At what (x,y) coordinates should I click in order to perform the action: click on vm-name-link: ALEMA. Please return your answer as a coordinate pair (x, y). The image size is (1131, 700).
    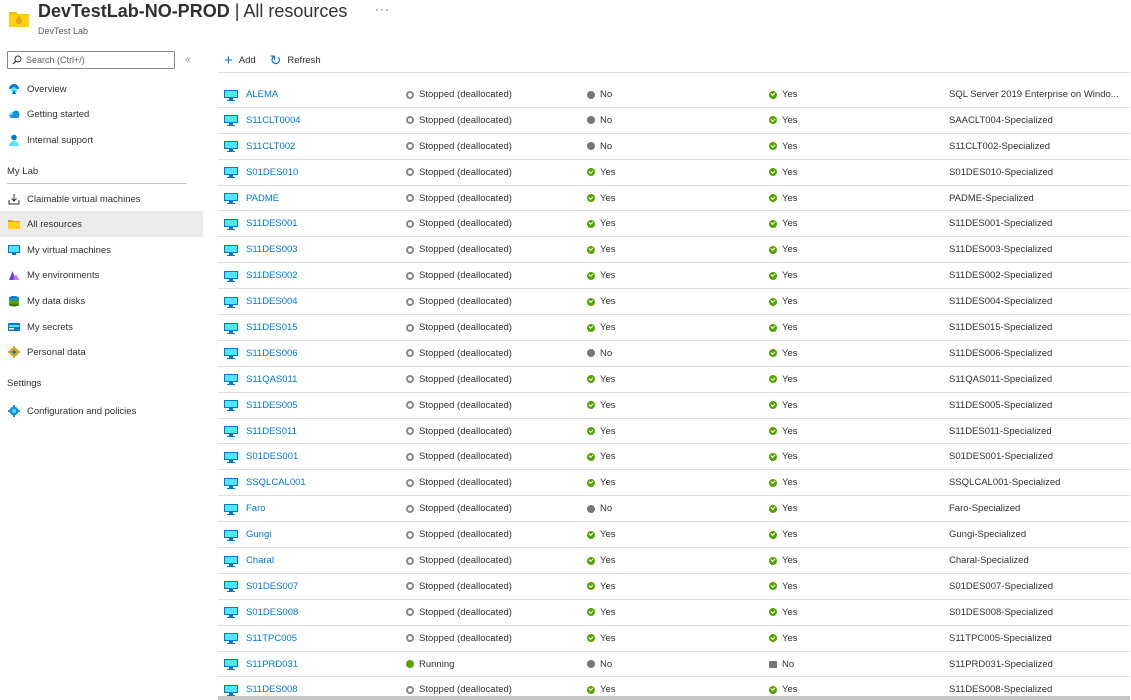
    Looking at the image, I should click on (262, 94).